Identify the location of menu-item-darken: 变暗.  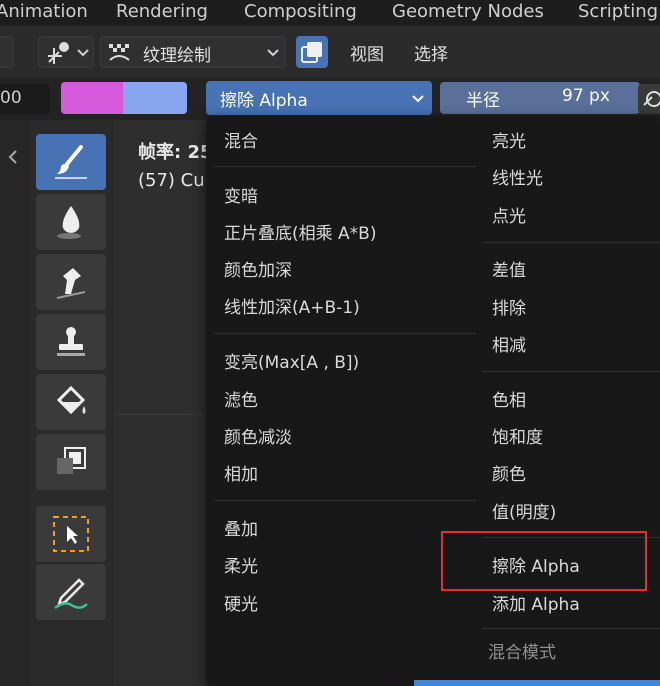
(241, 194).